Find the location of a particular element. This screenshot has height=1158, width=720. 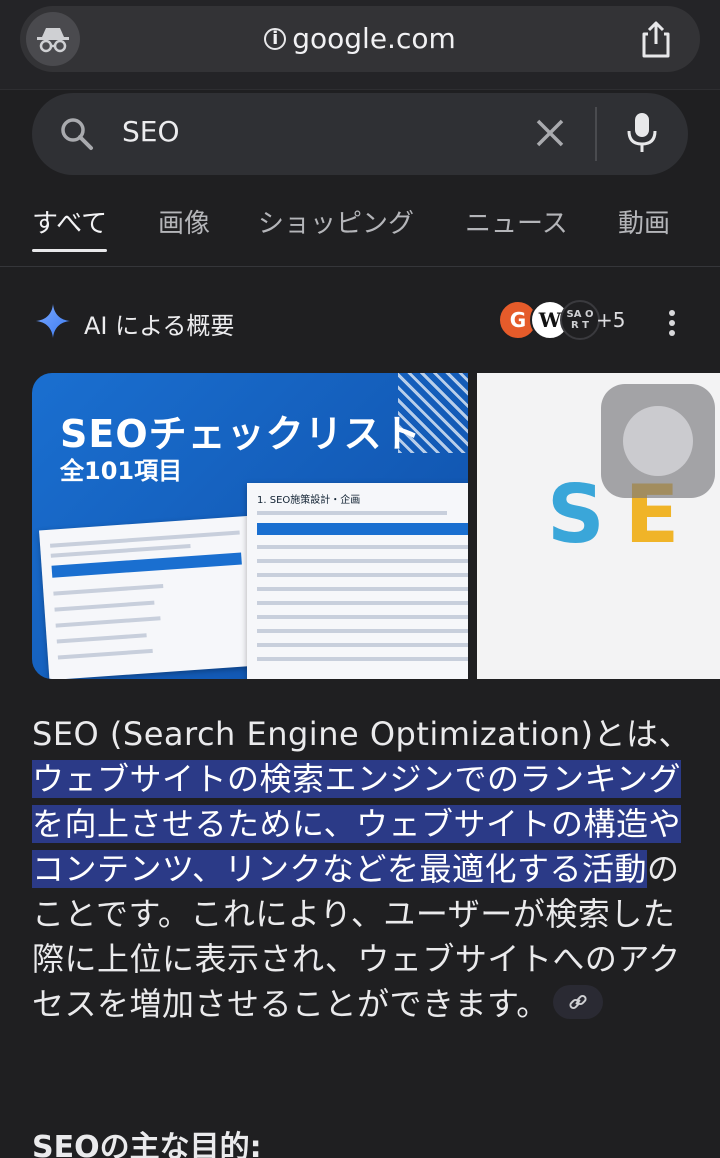

tab-videos: 動画 is located at coordinates (644, 221).